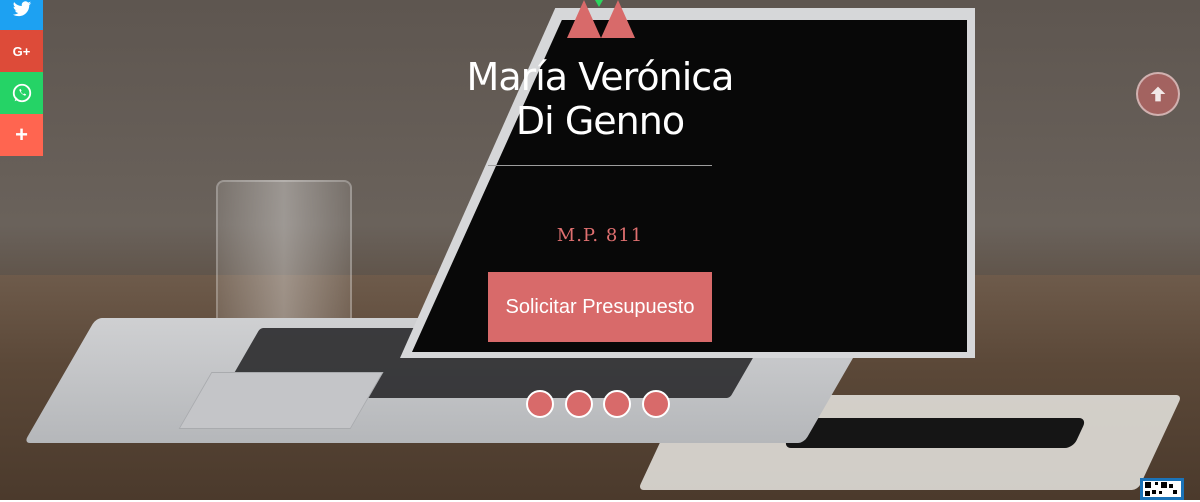 Image resolution: width=1200 pixels, height=502 pixels. What do you see at coordinates (935, 433) in the screenshot?
I see `smartphone` at bounding box center [935, 433].